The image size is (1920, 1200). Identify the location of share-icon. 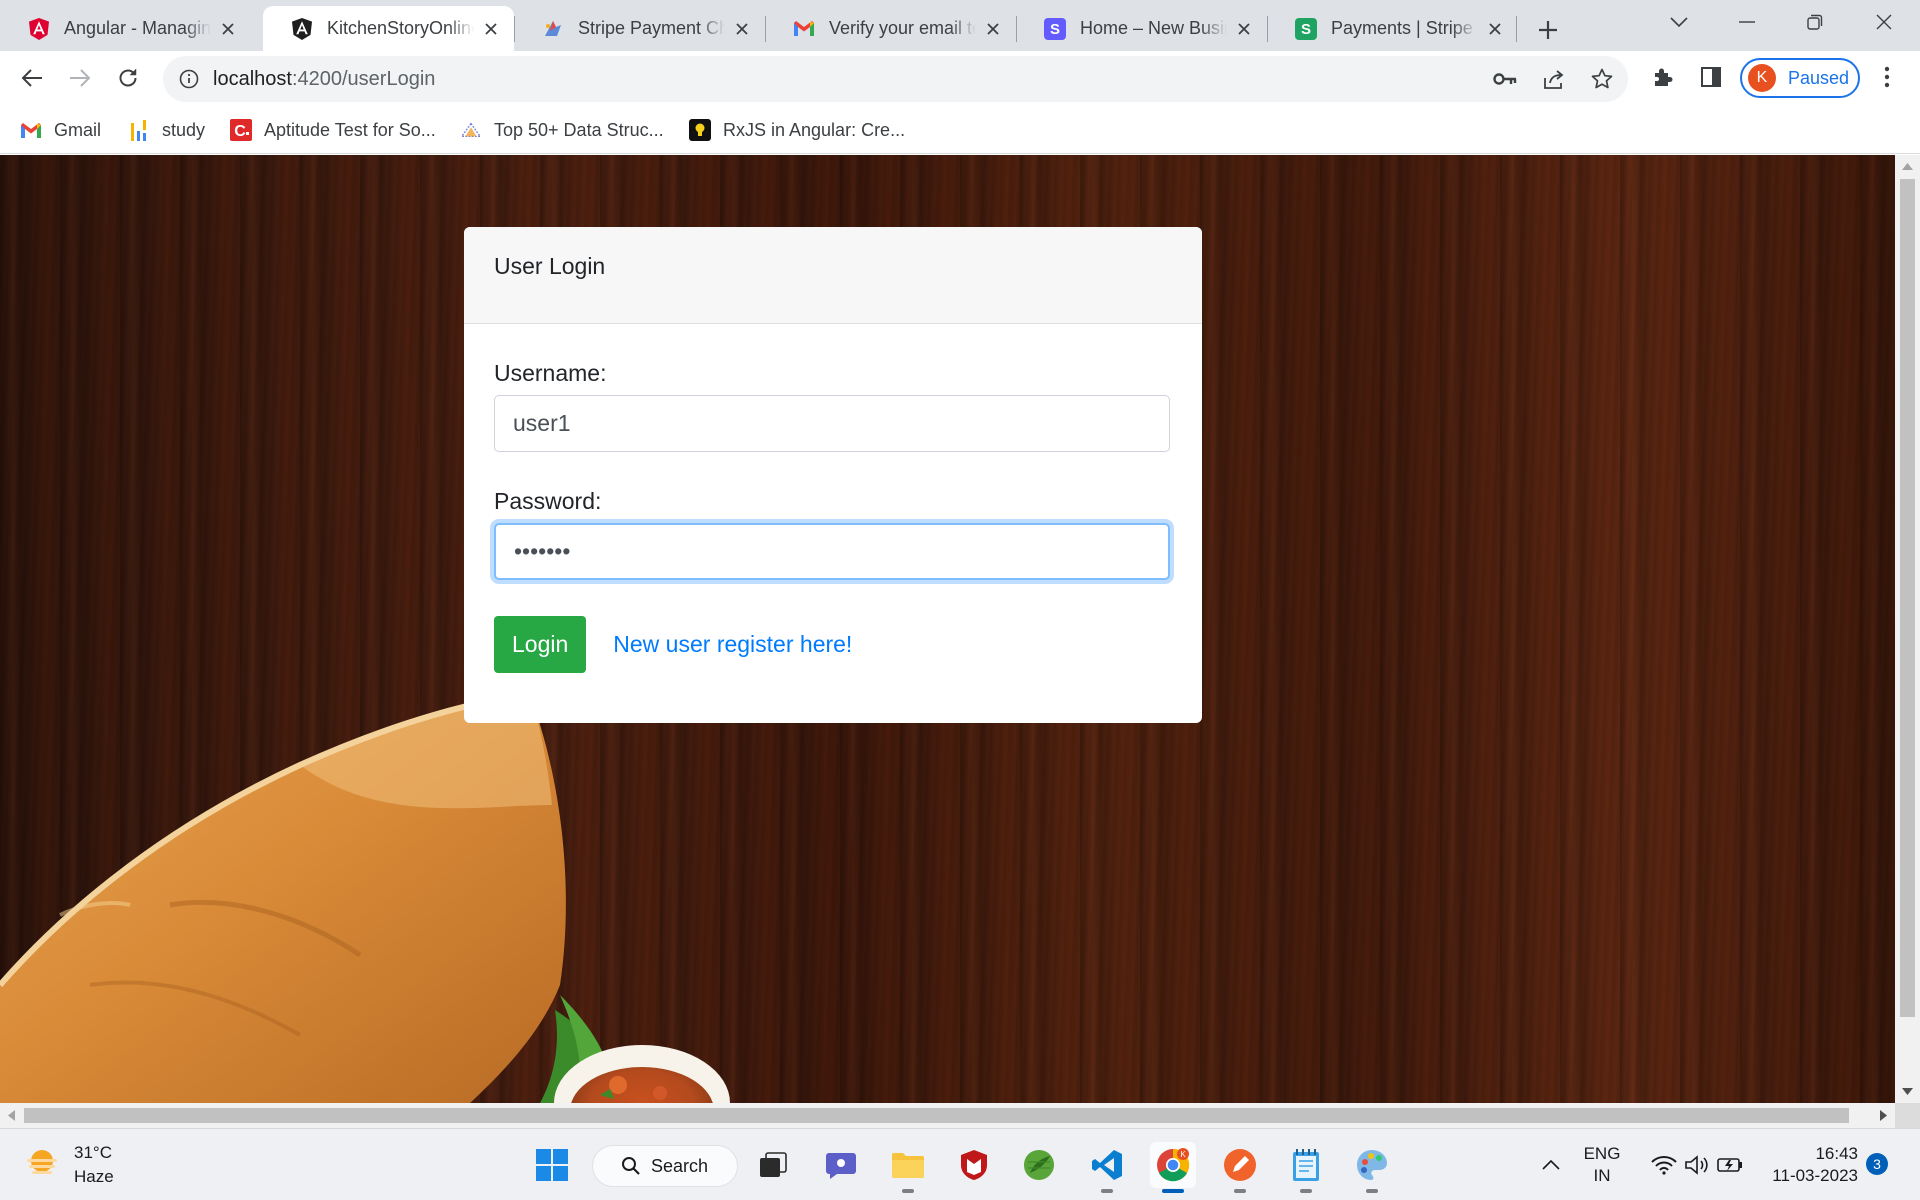
(1554, 79).